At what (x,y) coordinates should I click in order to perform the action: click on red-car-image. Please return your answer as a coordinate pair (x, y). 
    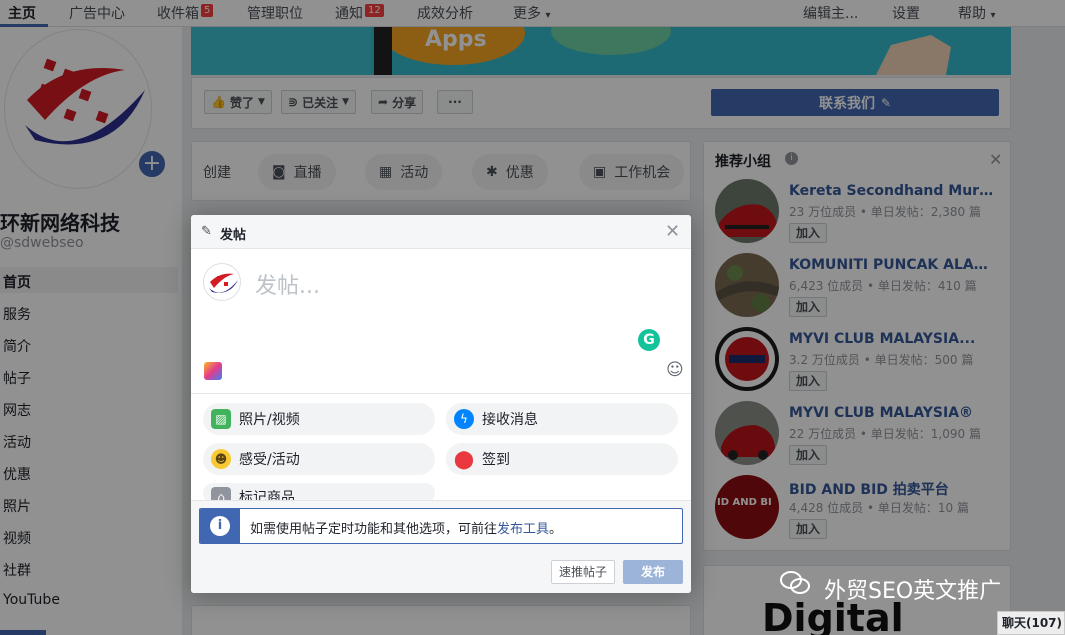
    Looking at the image, I should click on (747, 211).